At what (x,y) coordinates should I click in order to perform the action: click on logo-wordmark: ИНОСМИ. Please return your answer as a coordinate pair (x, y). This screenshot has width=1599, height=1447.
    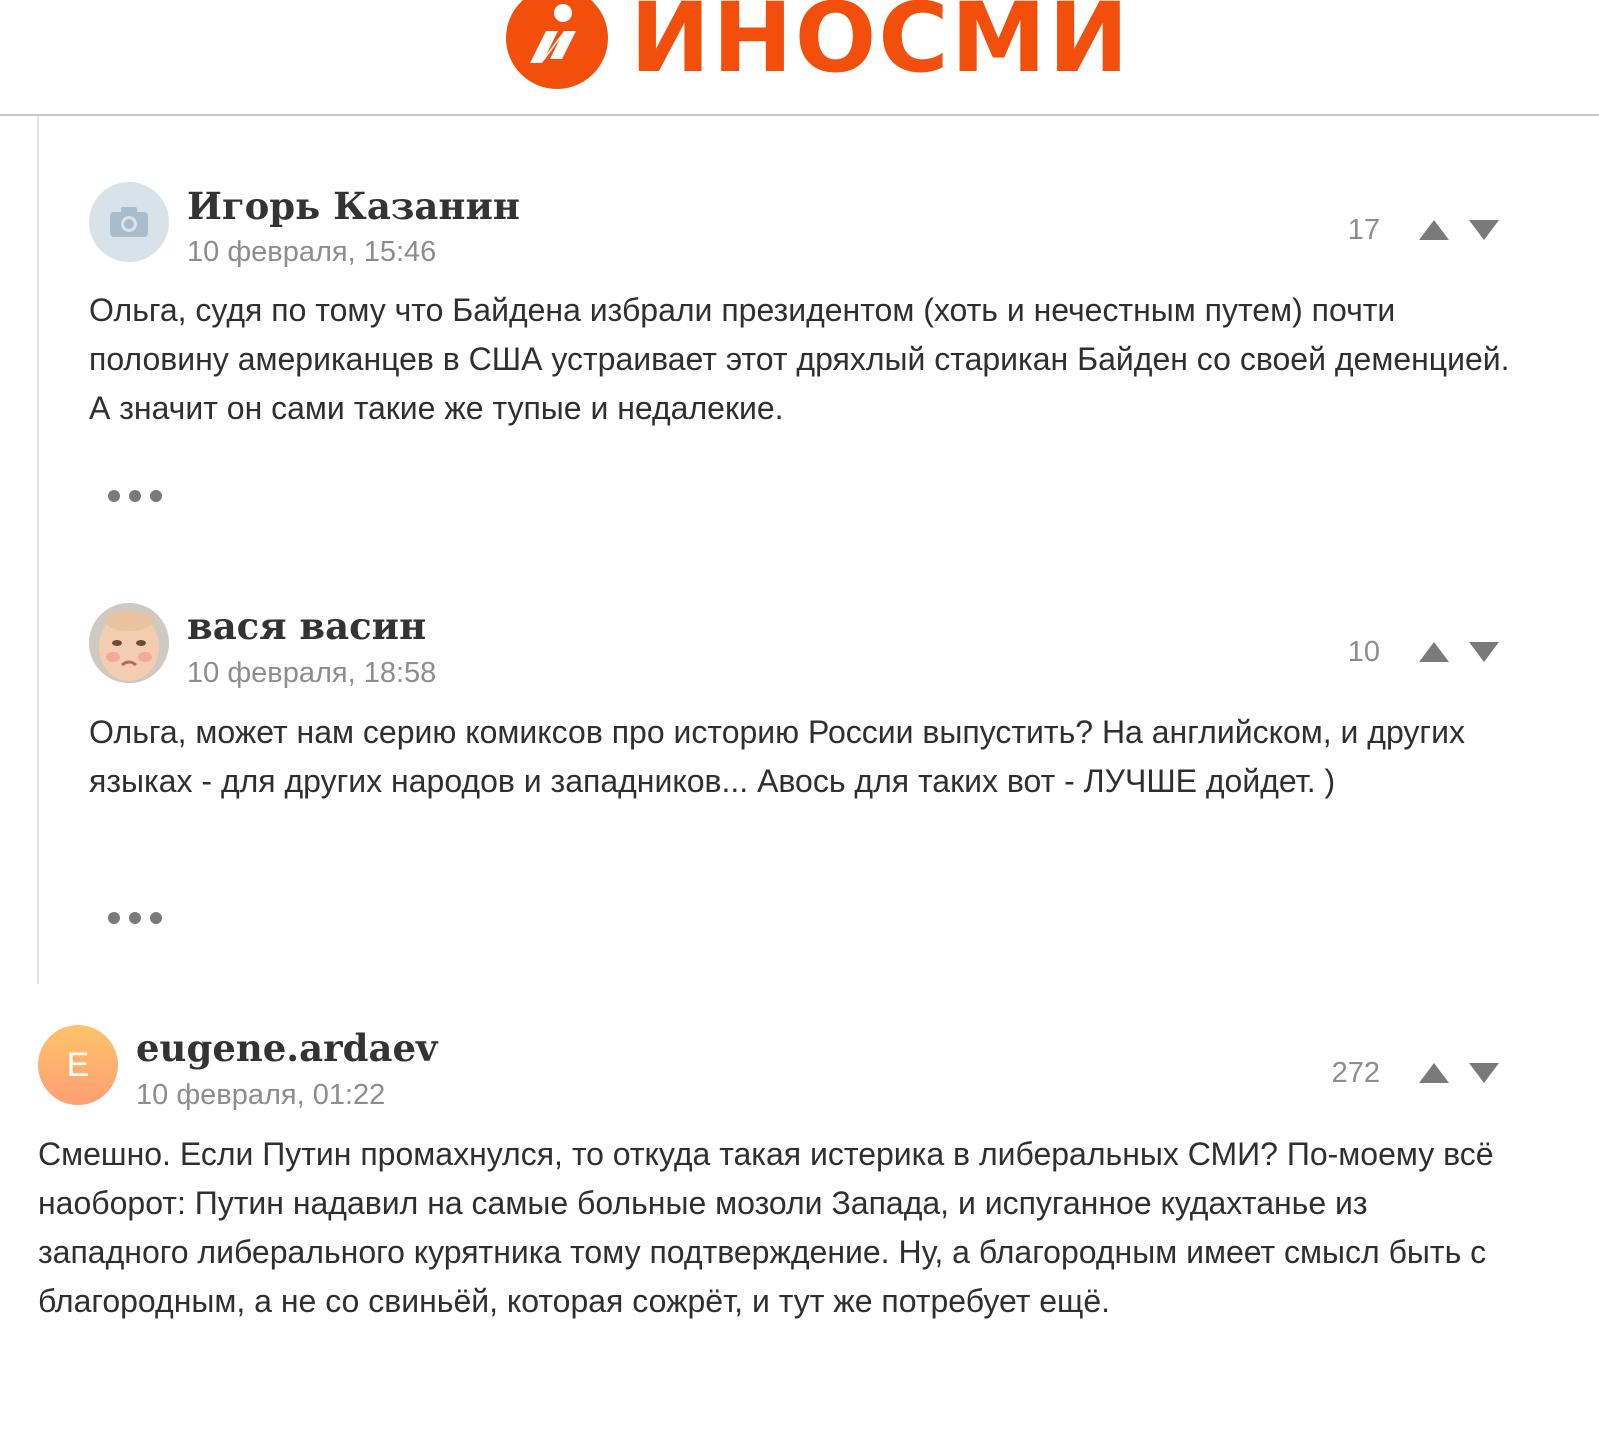
    Looking at the image, I should click on (880, 47).